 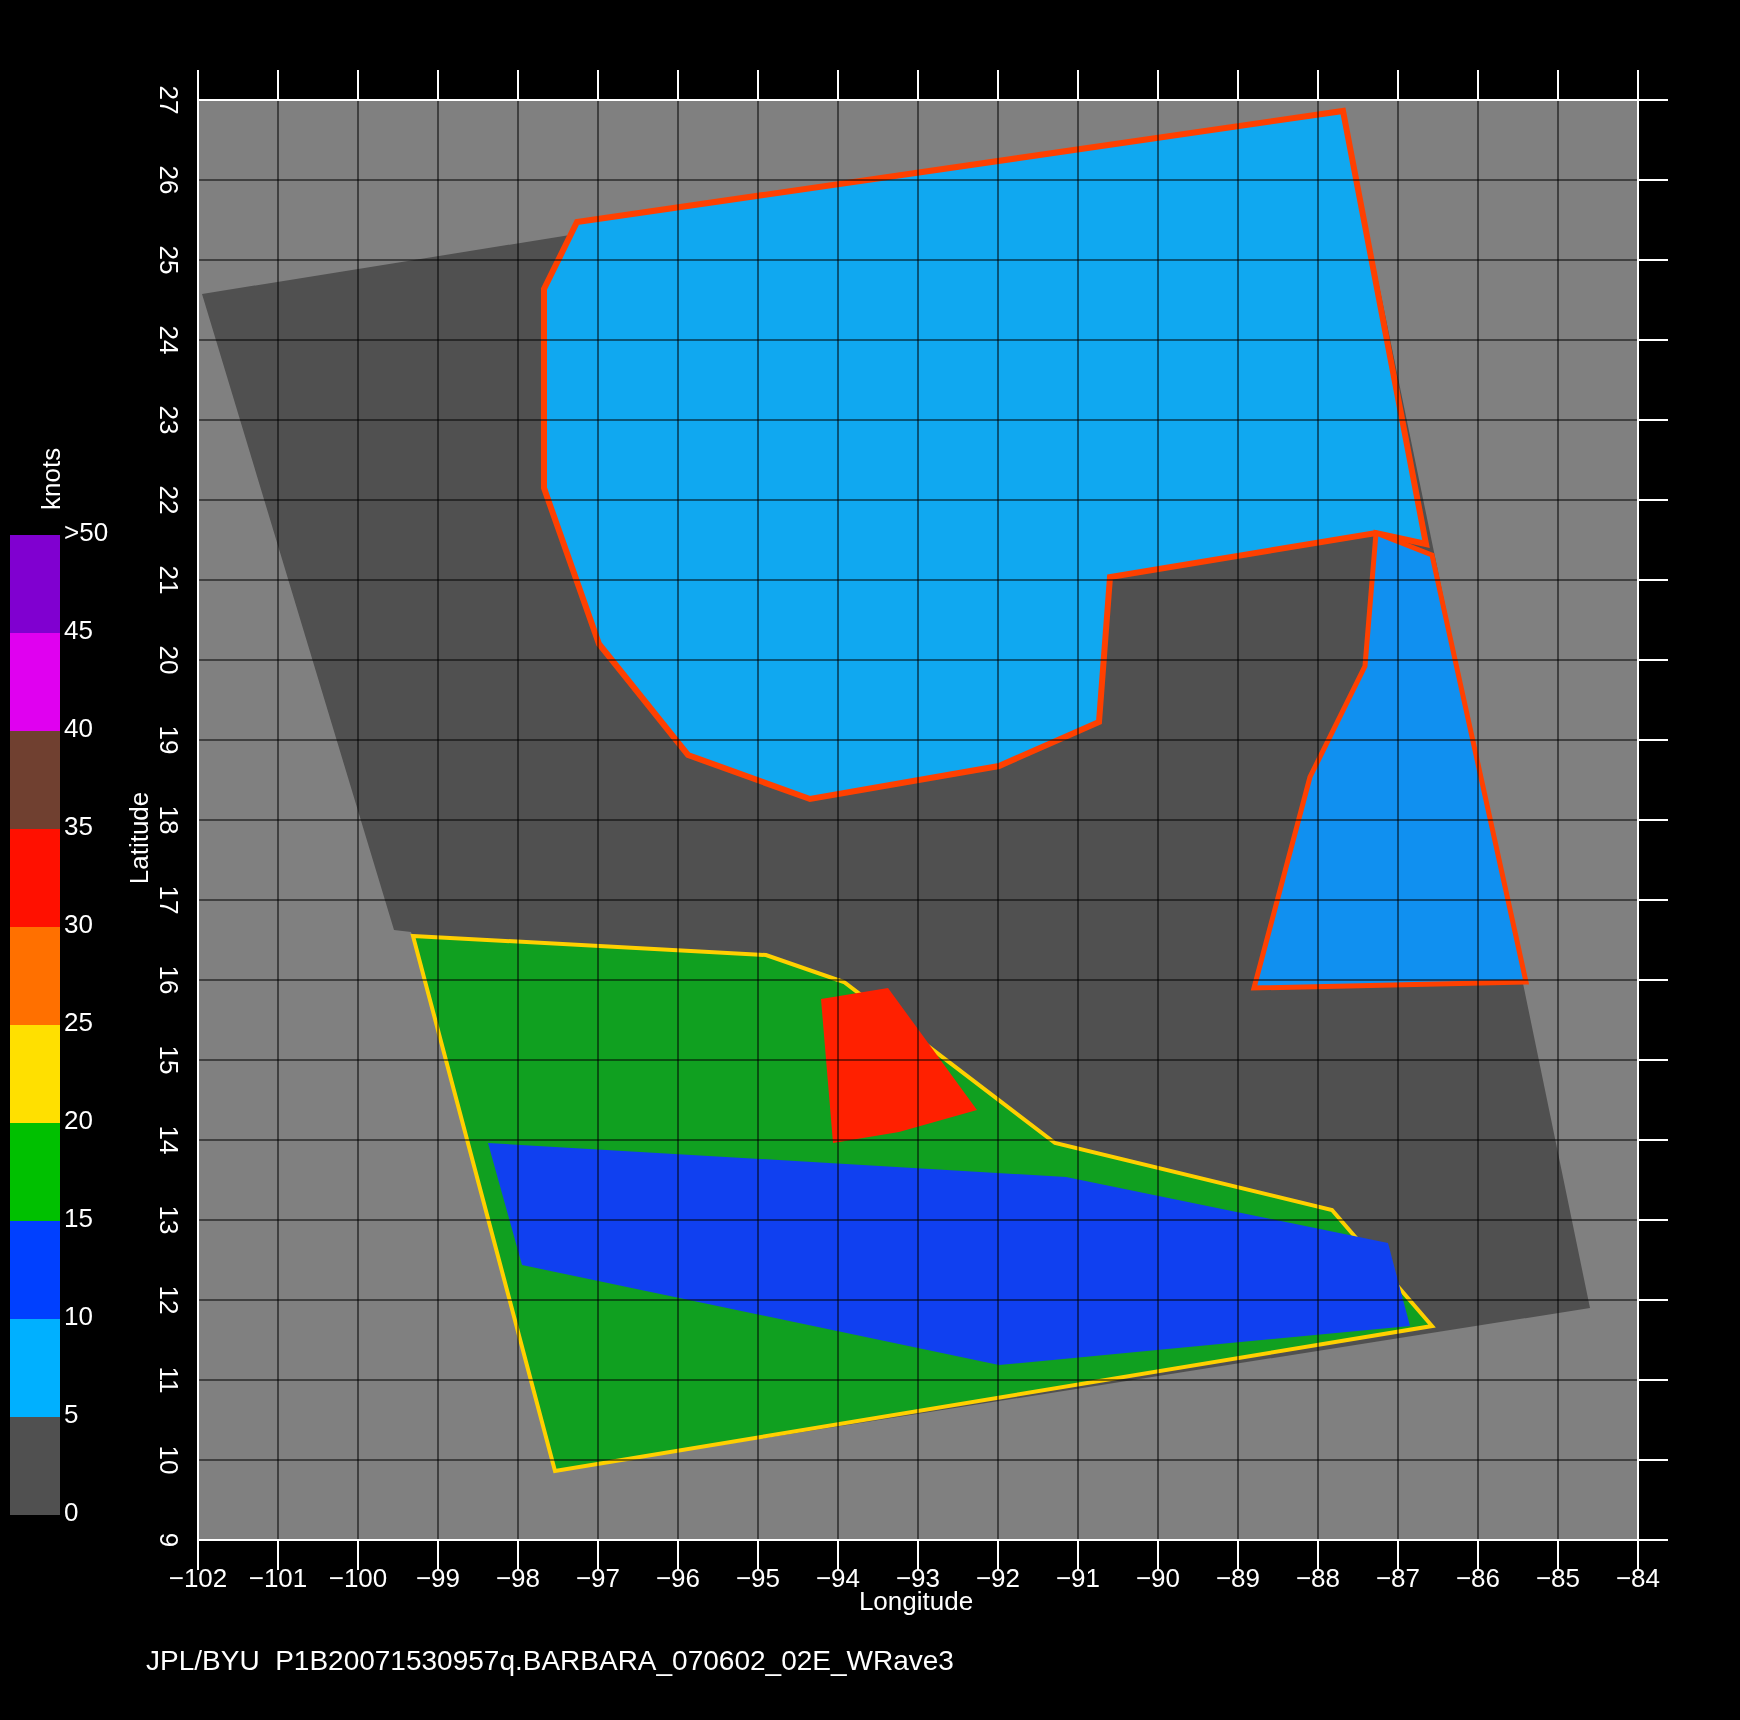 I want to click on colorbar-label: 35, so click(x=78, y=826).